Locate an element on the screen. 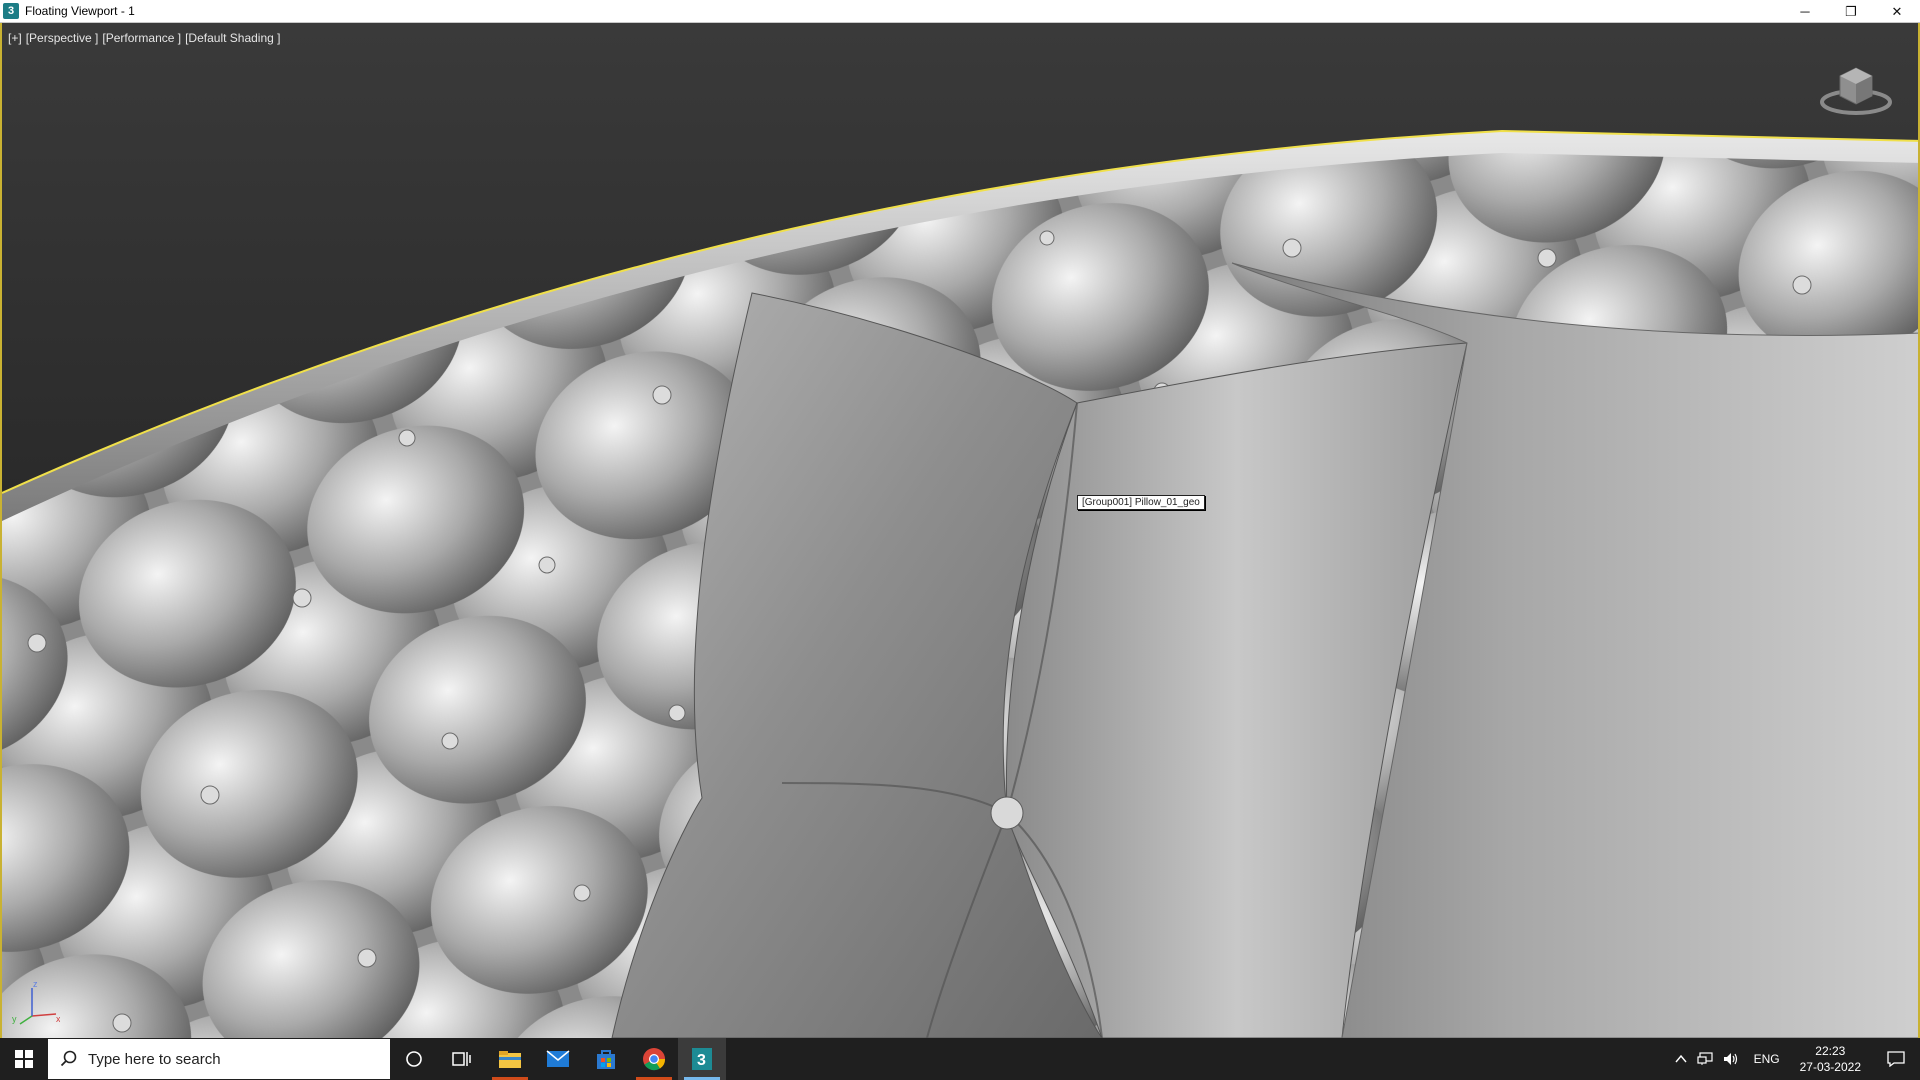 The image size is (1920, 1080). network-icon is located at coordinates (1704, 1058).